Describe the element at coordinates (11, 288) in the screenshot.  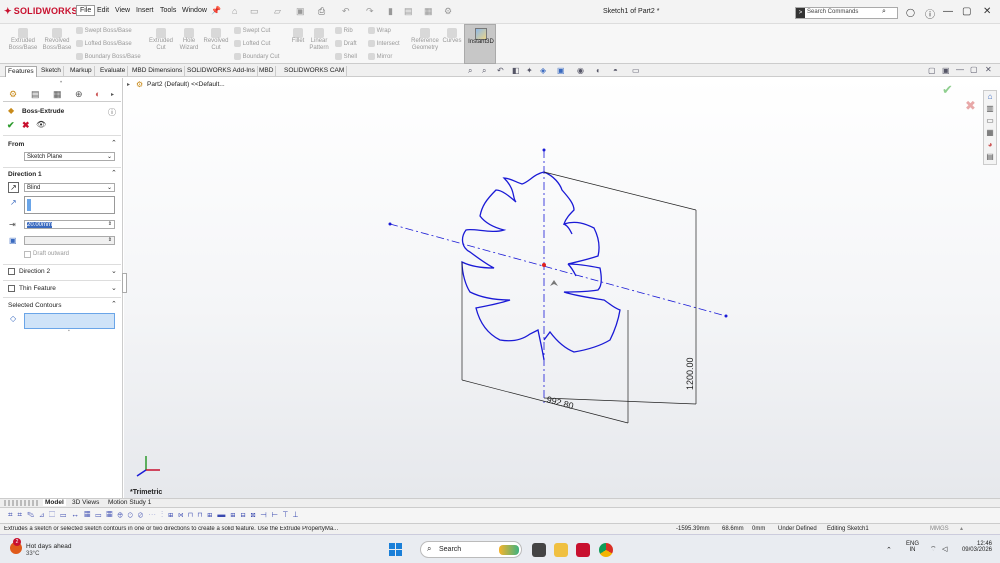
I see `thin-feature-checkbox` at that location.